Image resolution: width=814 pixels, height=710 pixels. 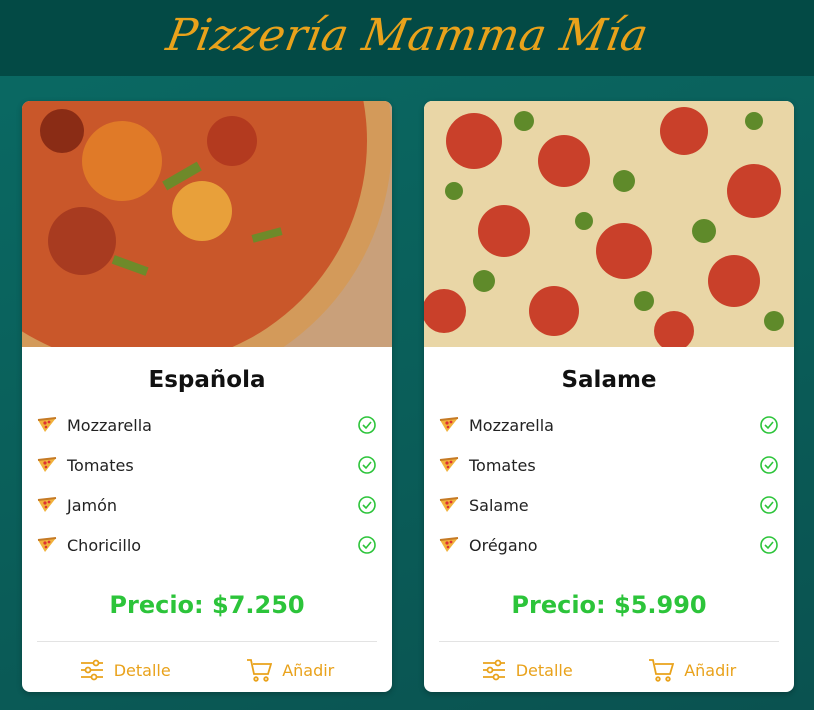 What do you see at coordinates (609, 380) in the screenshot?
I see `pizza-title: Salame` at bounding box center [609, 380].